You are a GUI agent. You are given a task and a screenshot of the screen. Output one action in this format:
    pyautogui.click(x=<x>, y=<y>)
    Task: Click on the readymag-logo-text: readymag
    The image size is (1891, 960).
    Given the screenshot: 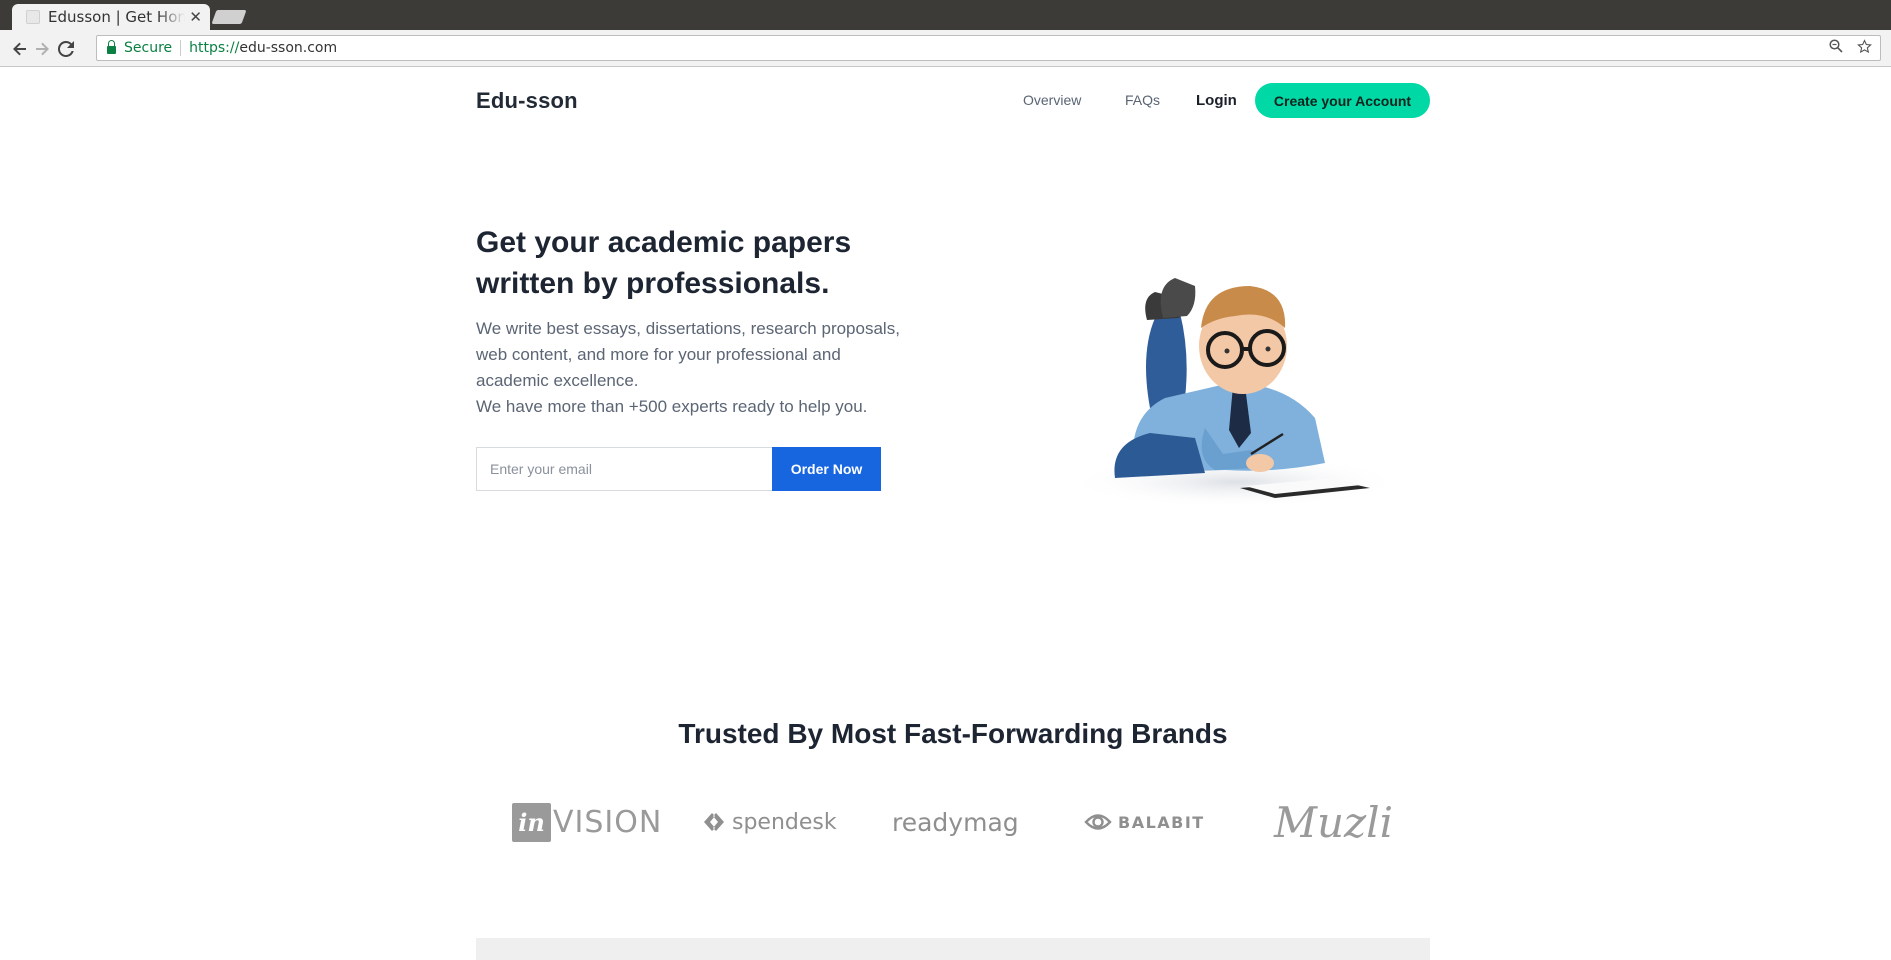 What is the action you would take?
    pyautogui.click(x=955, y=822)
    